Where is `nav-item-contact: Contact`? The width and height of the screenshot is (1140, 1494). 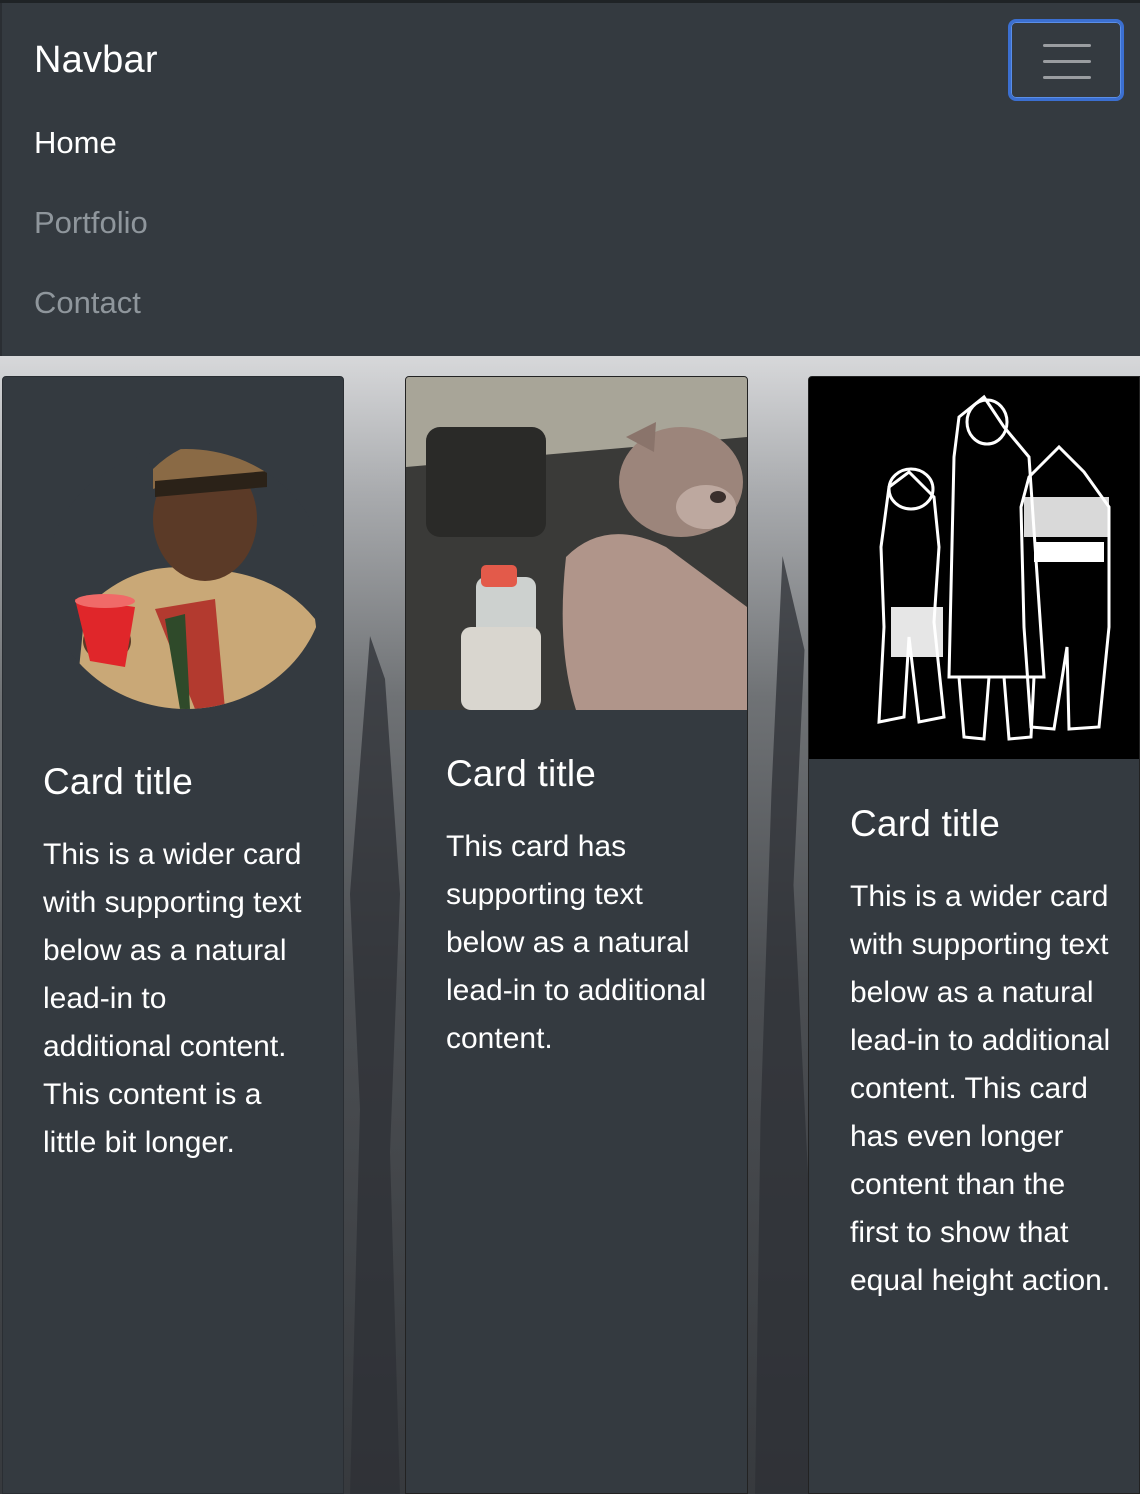
nav-item-contact: Contact is located at coordinates (87, 303).